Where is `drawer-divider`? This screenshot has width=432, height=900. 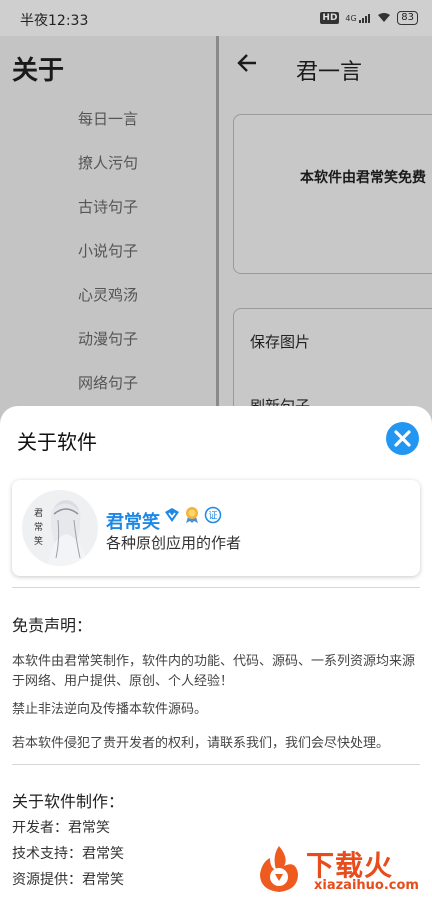 drawer-divider is located at coordinates (217, 236).